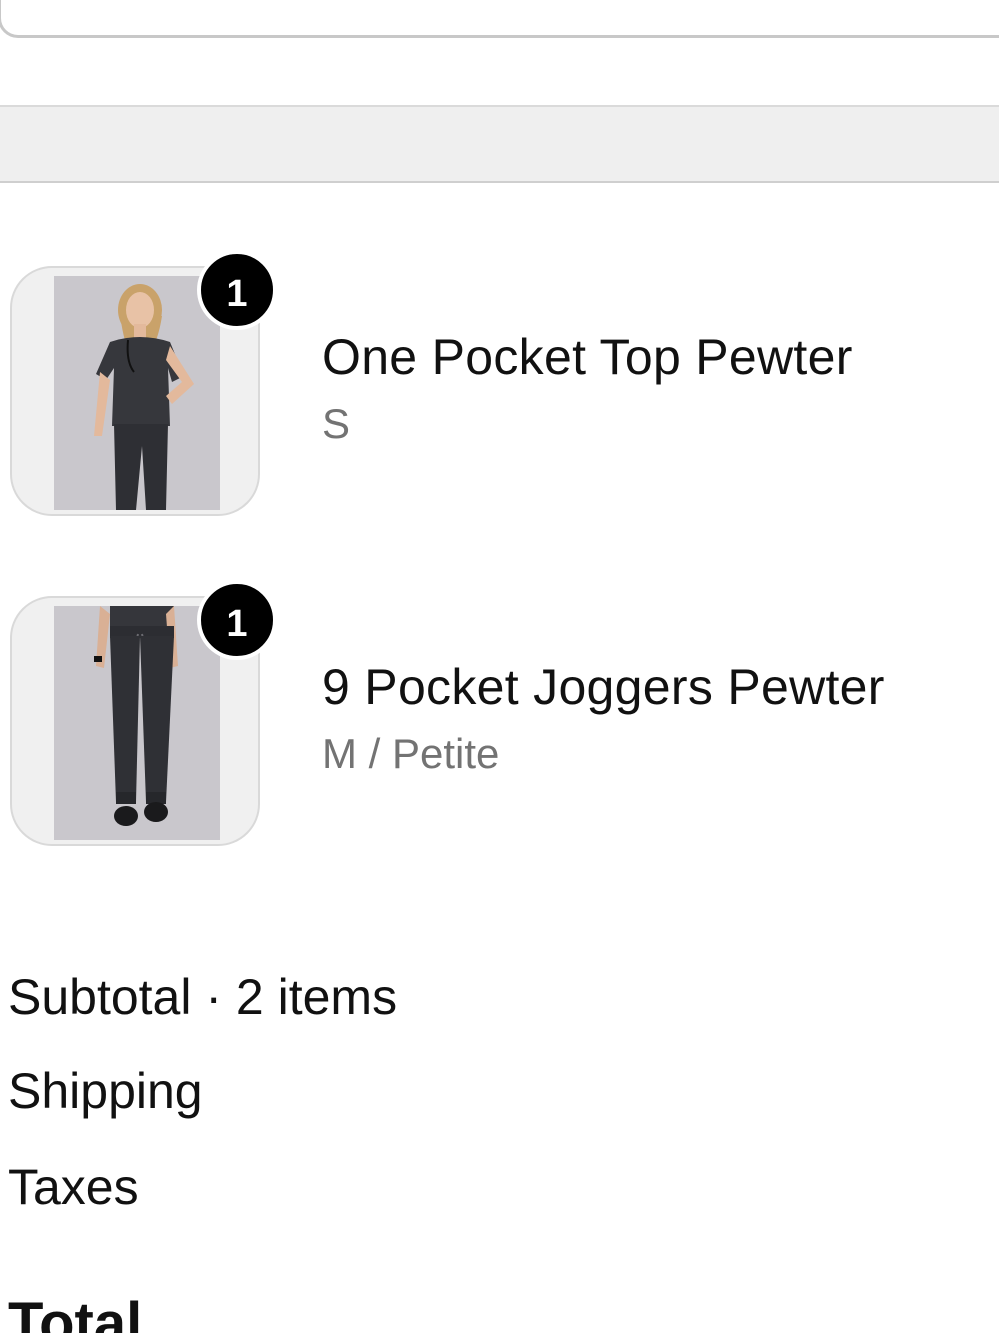 Image resolution: width=999 pixels, height=1333 pixels. Describe the element at coordinates (75, 1312) in the screenshot. I see `total-label: Total` at that location.